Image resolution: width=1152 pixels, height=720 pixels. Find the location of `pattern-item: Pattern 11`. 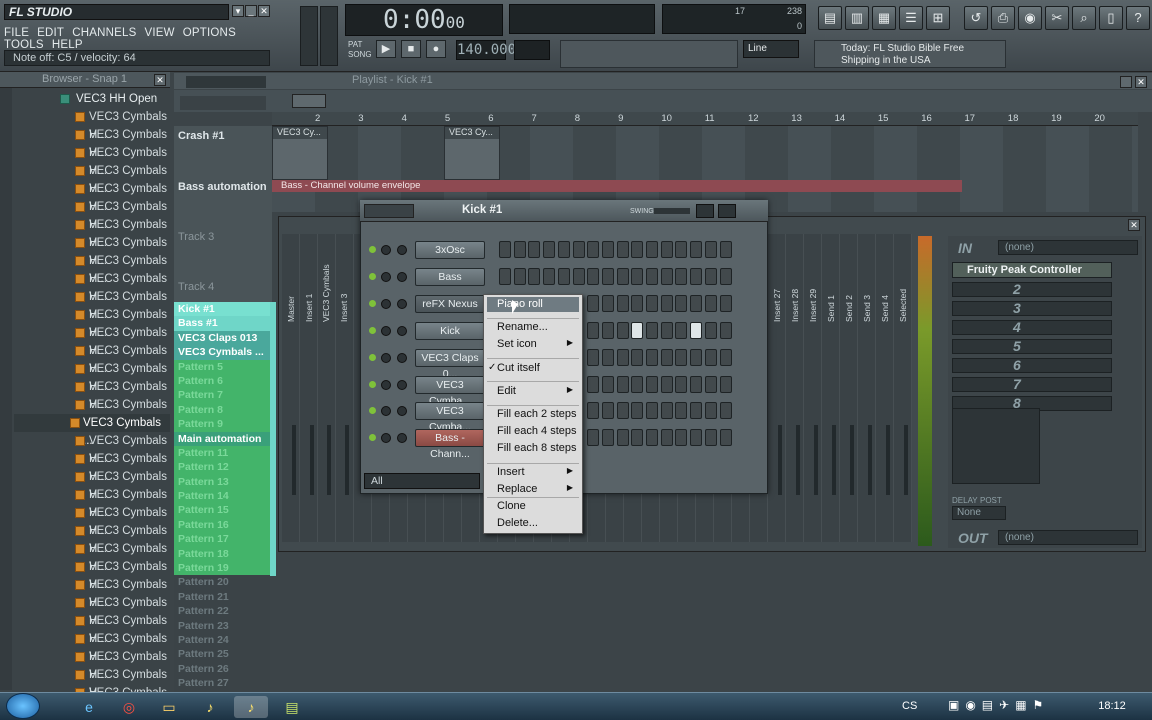

pattern-item: Pattern 11 is located at coordinates (222, 453).